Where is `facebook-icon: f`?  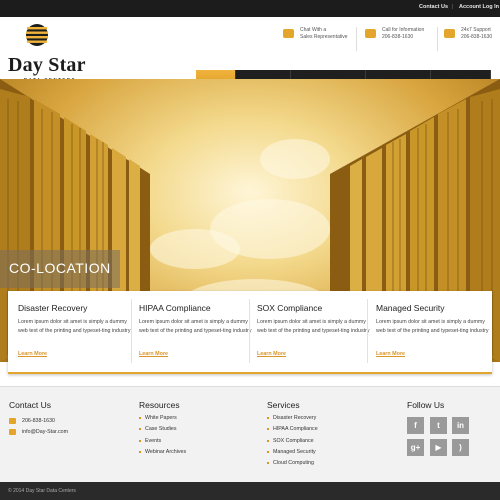
facebook-icon: f is located at coordinates (415, 425).